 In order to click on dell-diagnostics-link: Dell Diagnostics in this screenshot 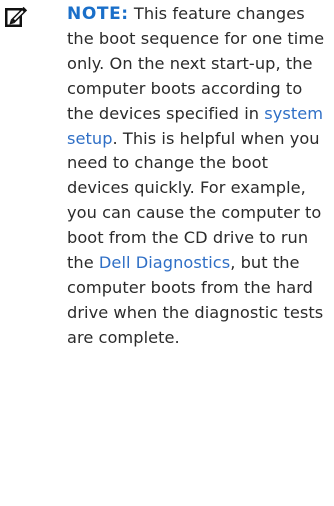, I will do `click(164, 262)`.